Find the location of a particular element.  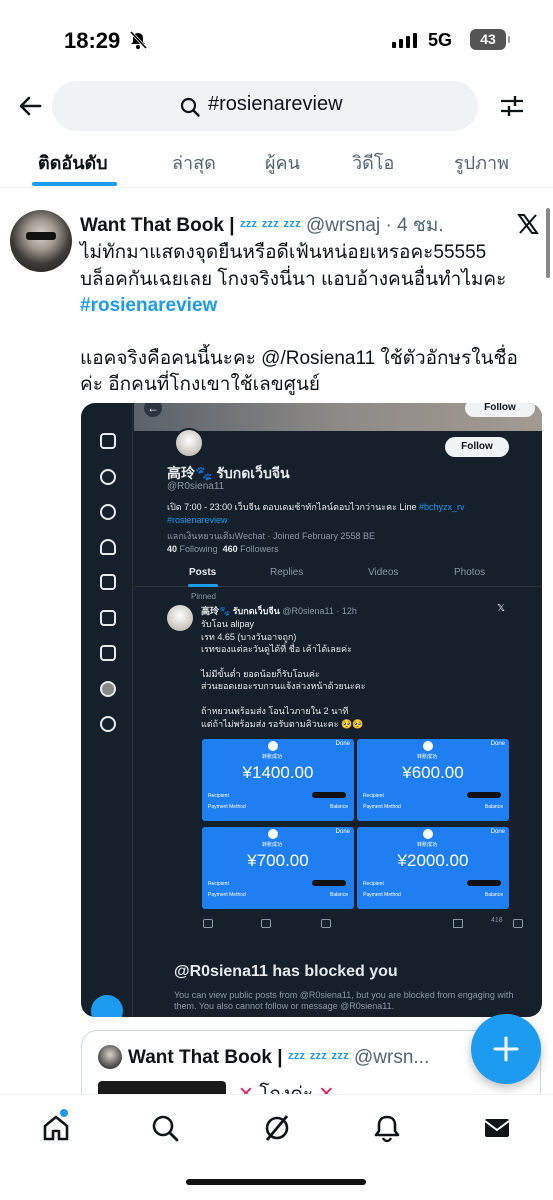

search-tabs: ติดอันดับ ล่าสุด ผู้คน วิดีโอ รูปภาพ is located at coordinates (276, 161).